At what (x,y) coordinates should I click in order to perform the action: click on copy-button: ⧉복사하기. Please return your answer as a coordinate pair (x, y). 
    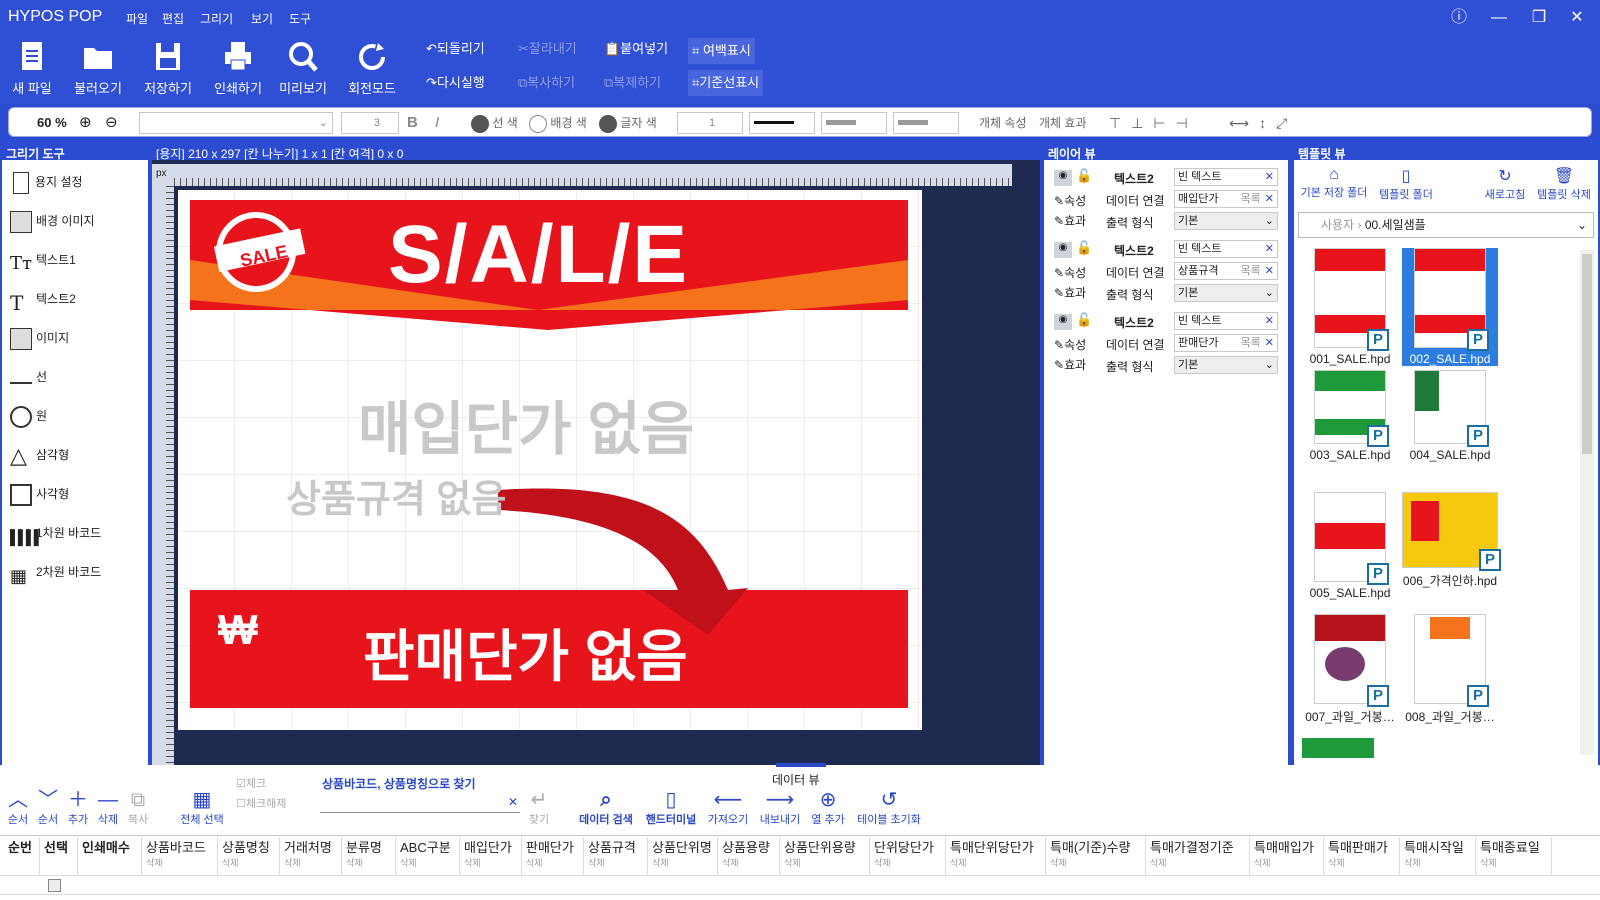
    Looking at the image, I should click on (546, 83).